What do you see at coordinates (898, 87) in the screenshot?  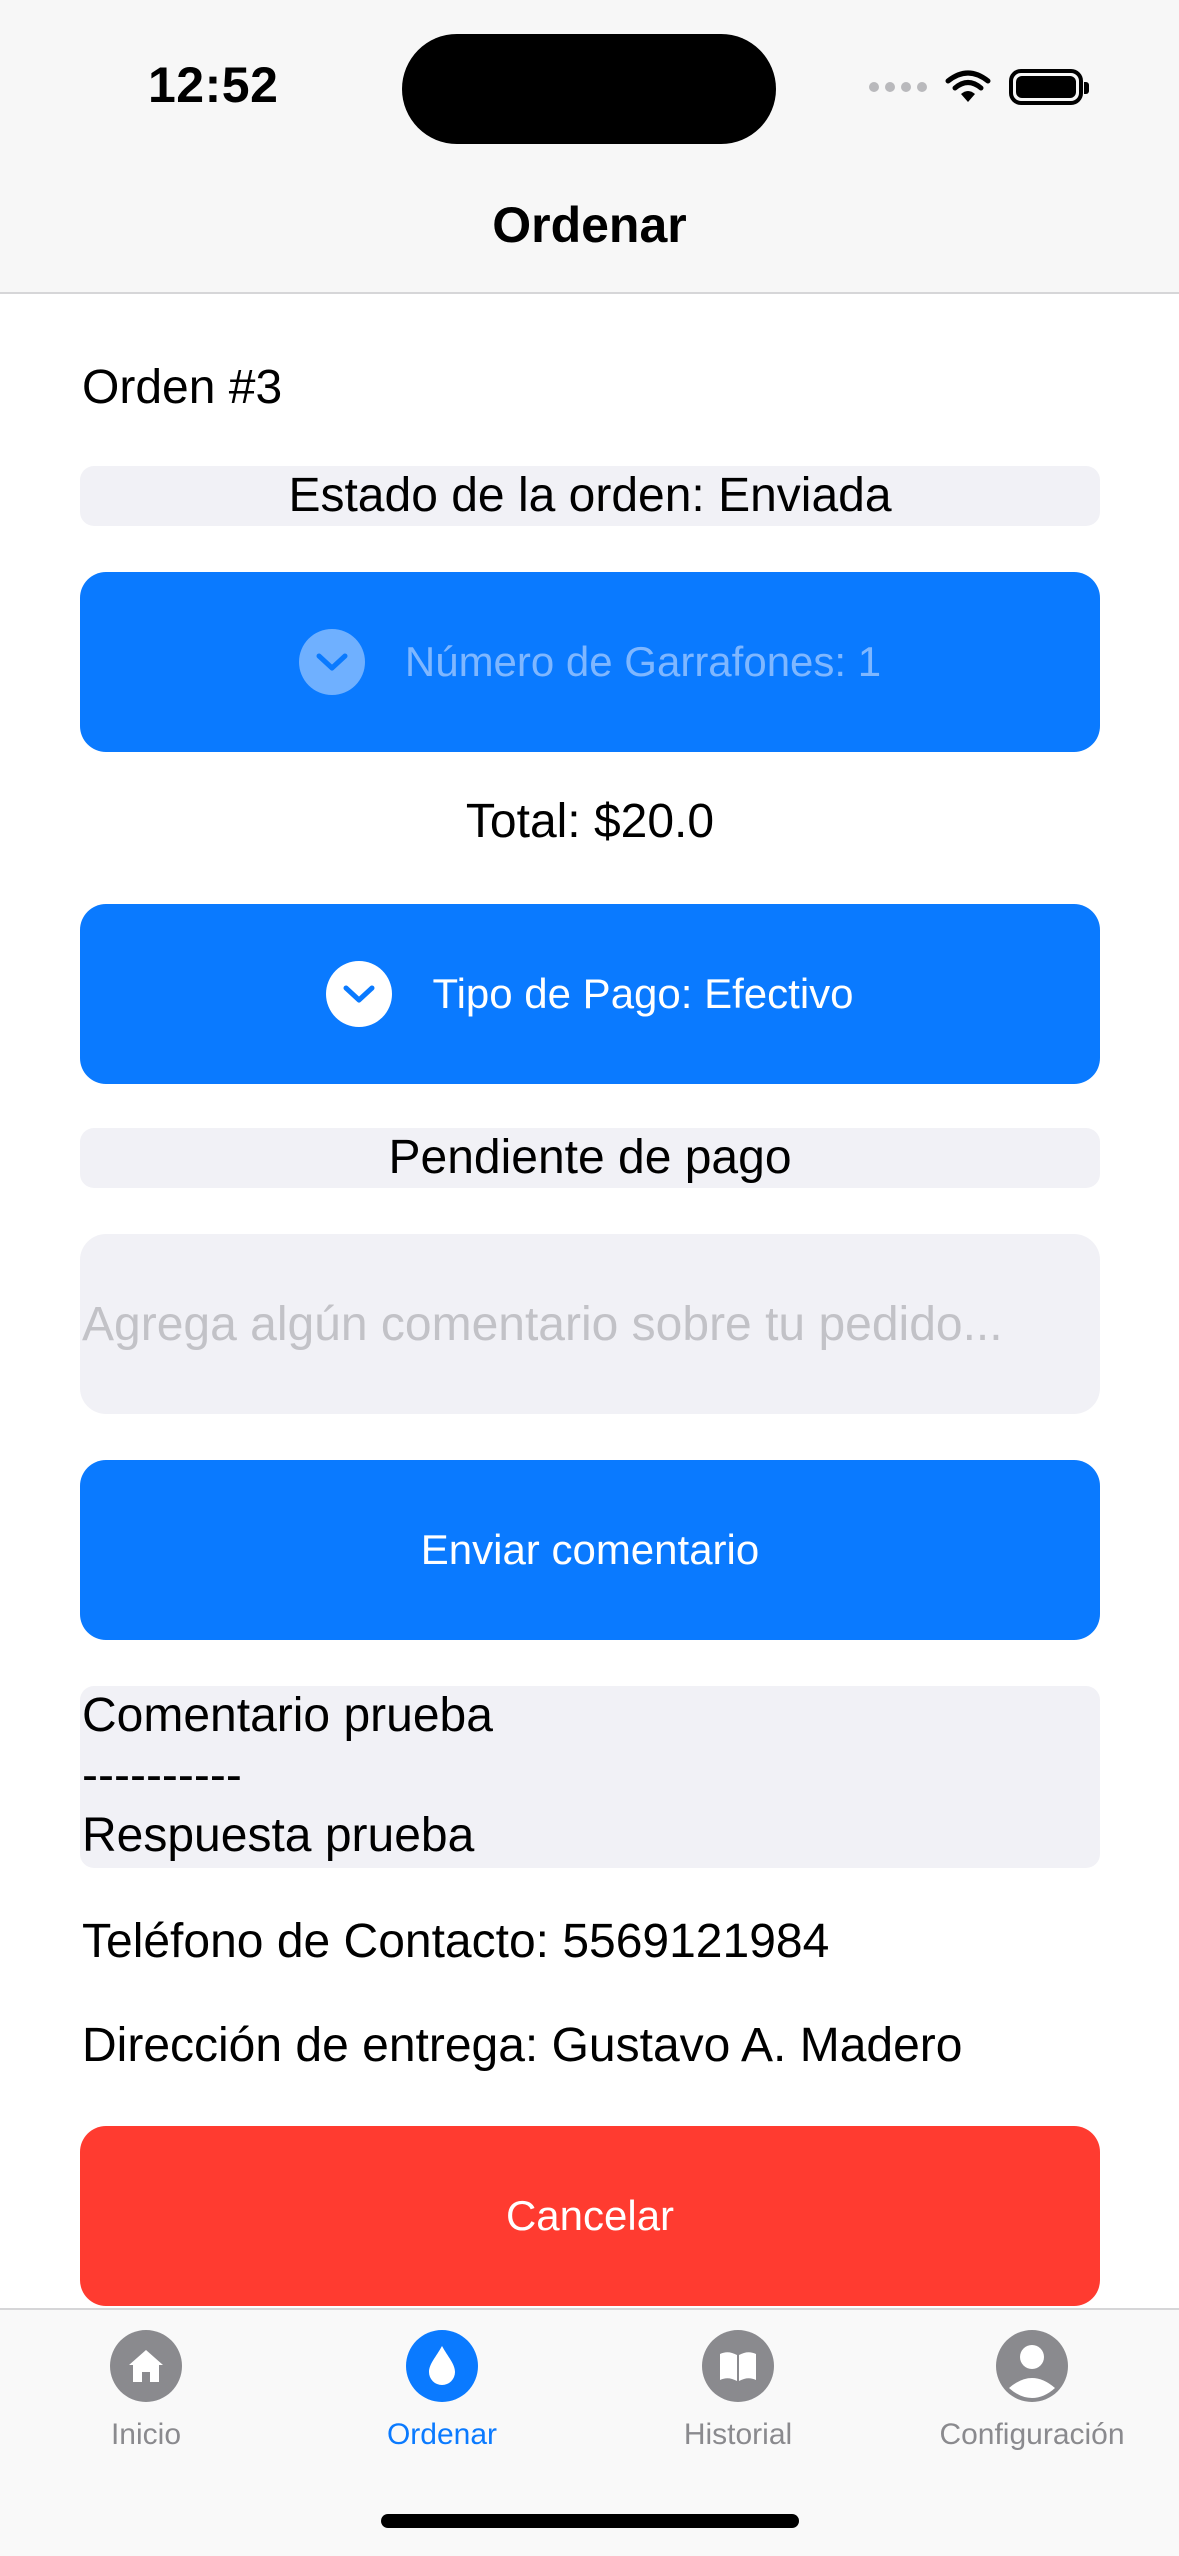 I see `cellular-signal-icon` at bounding box center [898, 87].